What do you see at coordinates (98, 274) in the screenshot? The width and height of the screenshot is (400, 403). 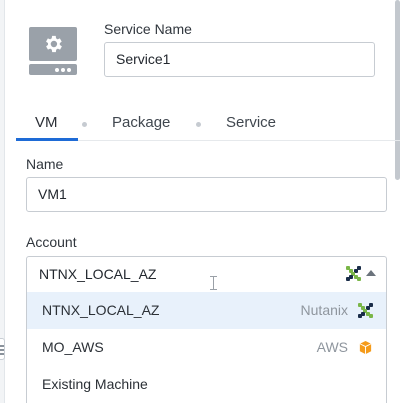 I see `account-selected-value: NTNX_LOCAL_AZ` at bounding box center [98, 274].